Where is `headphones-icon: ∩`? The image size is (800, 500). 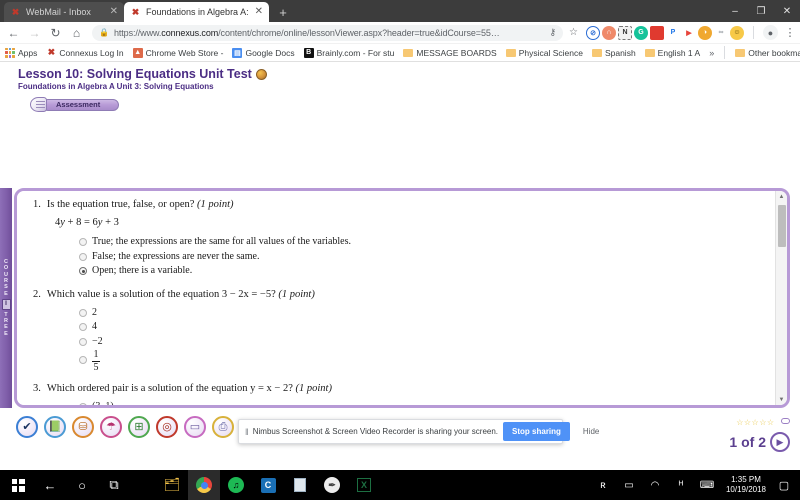
headphones-icon: ∩ is located at coordinates (609, 32).